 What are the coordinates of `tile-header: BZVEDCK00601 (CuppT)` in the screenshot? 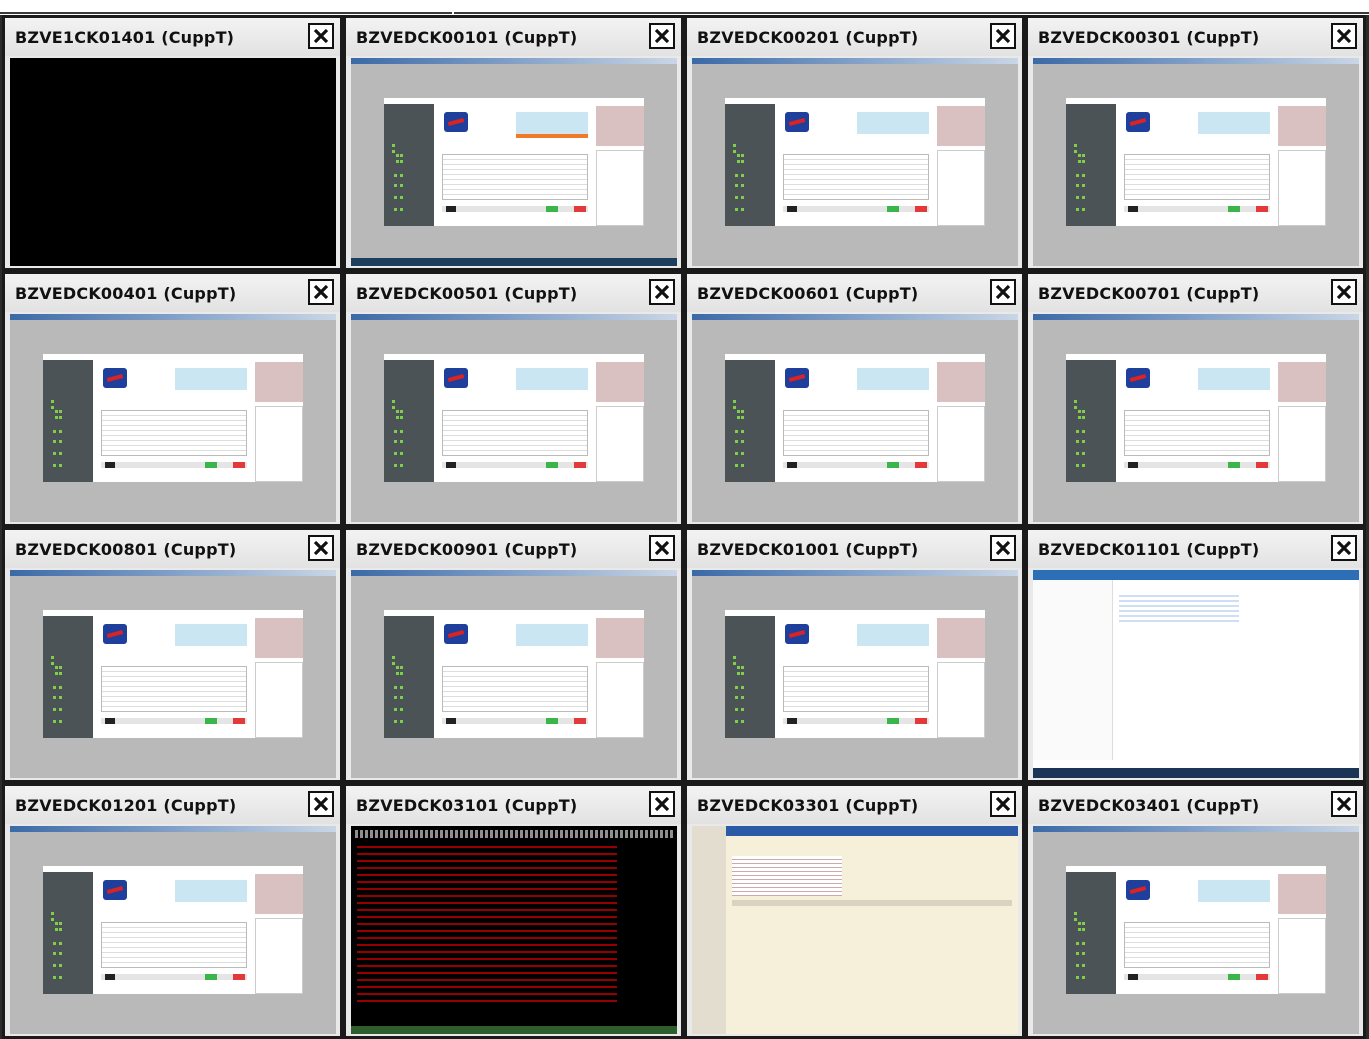 It's located at (854, 293).